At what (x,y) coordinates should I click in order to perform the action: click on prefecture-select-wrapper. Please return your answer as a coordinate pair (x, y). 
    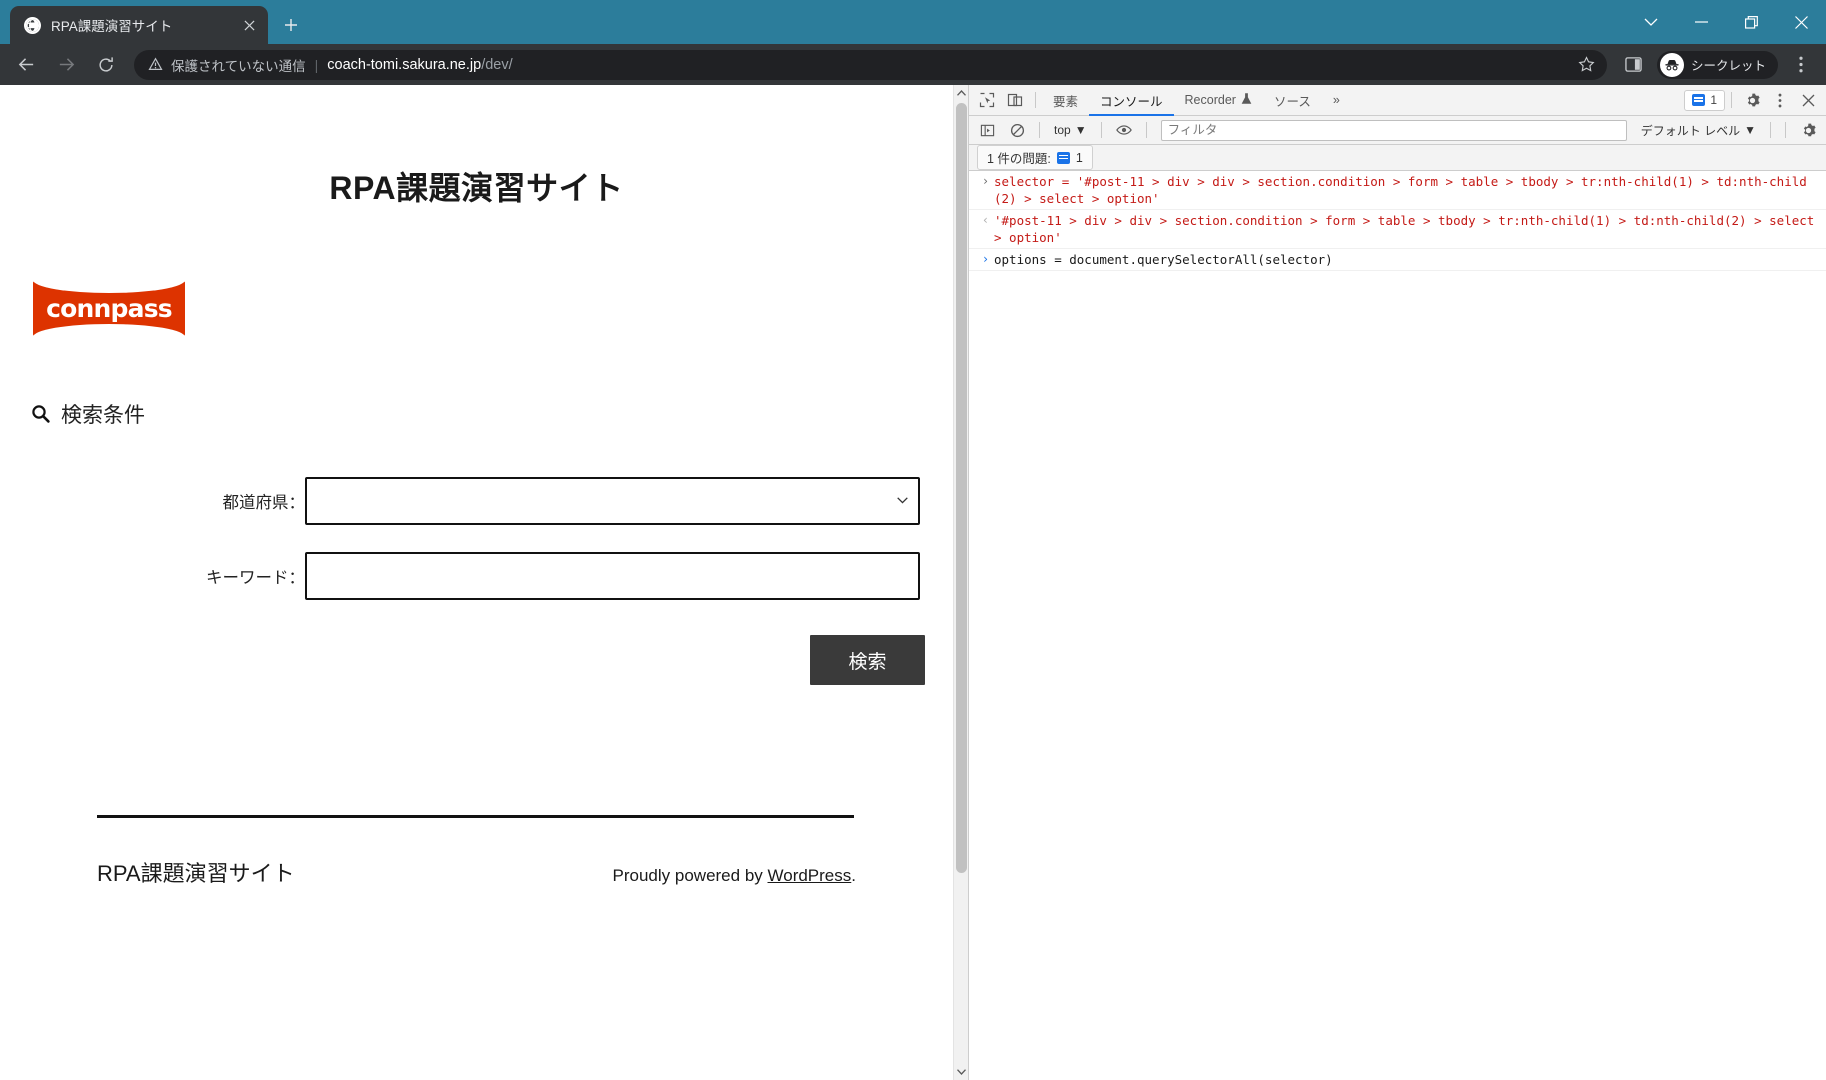
    Looking at the image, I should click on (612, 500).